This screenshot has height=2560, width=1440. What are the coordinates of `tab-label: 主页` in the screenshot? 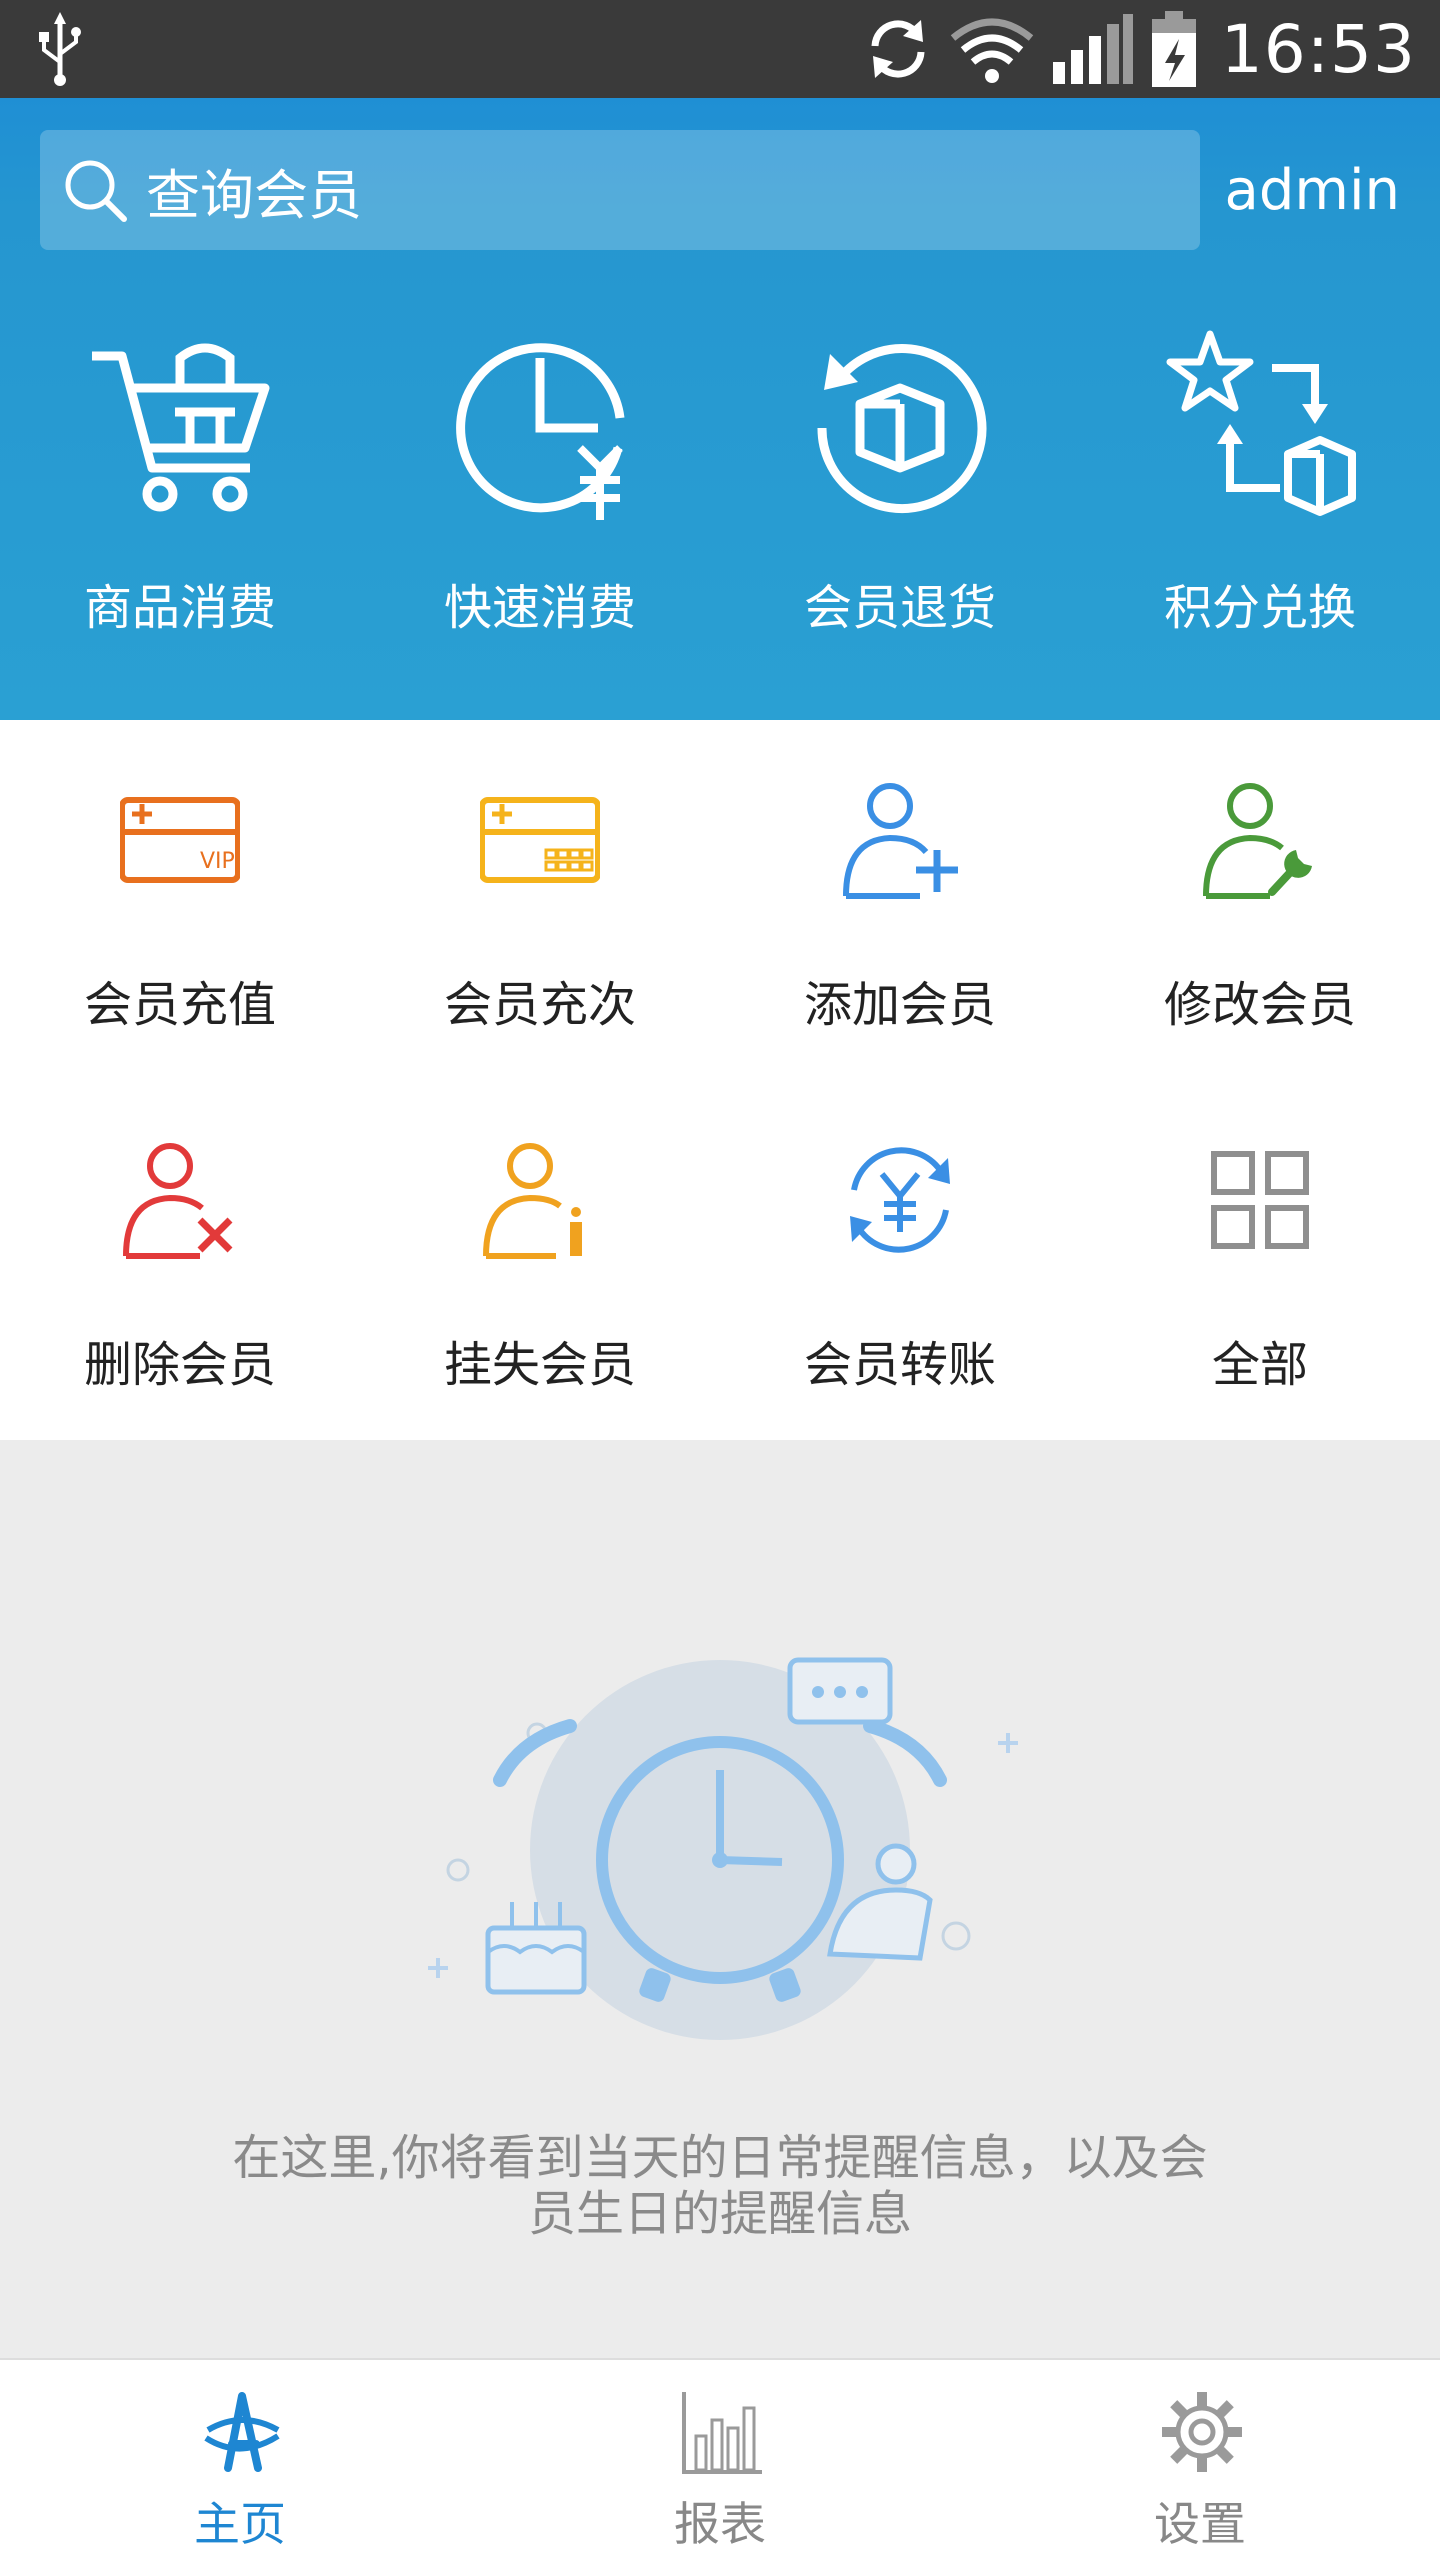 It's located at (240, 2524).